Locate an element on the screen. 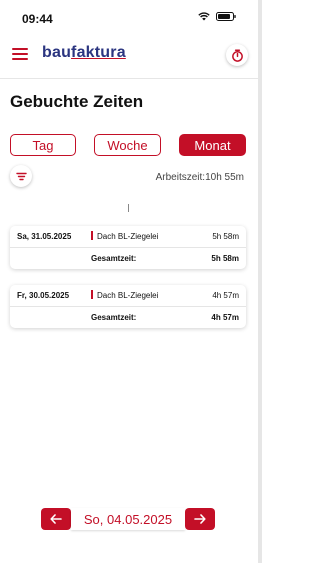 Image resolution: width=320 pixels, height=563 pixels. entry-duration: 4h 57m is located at coordinates (225, 295).